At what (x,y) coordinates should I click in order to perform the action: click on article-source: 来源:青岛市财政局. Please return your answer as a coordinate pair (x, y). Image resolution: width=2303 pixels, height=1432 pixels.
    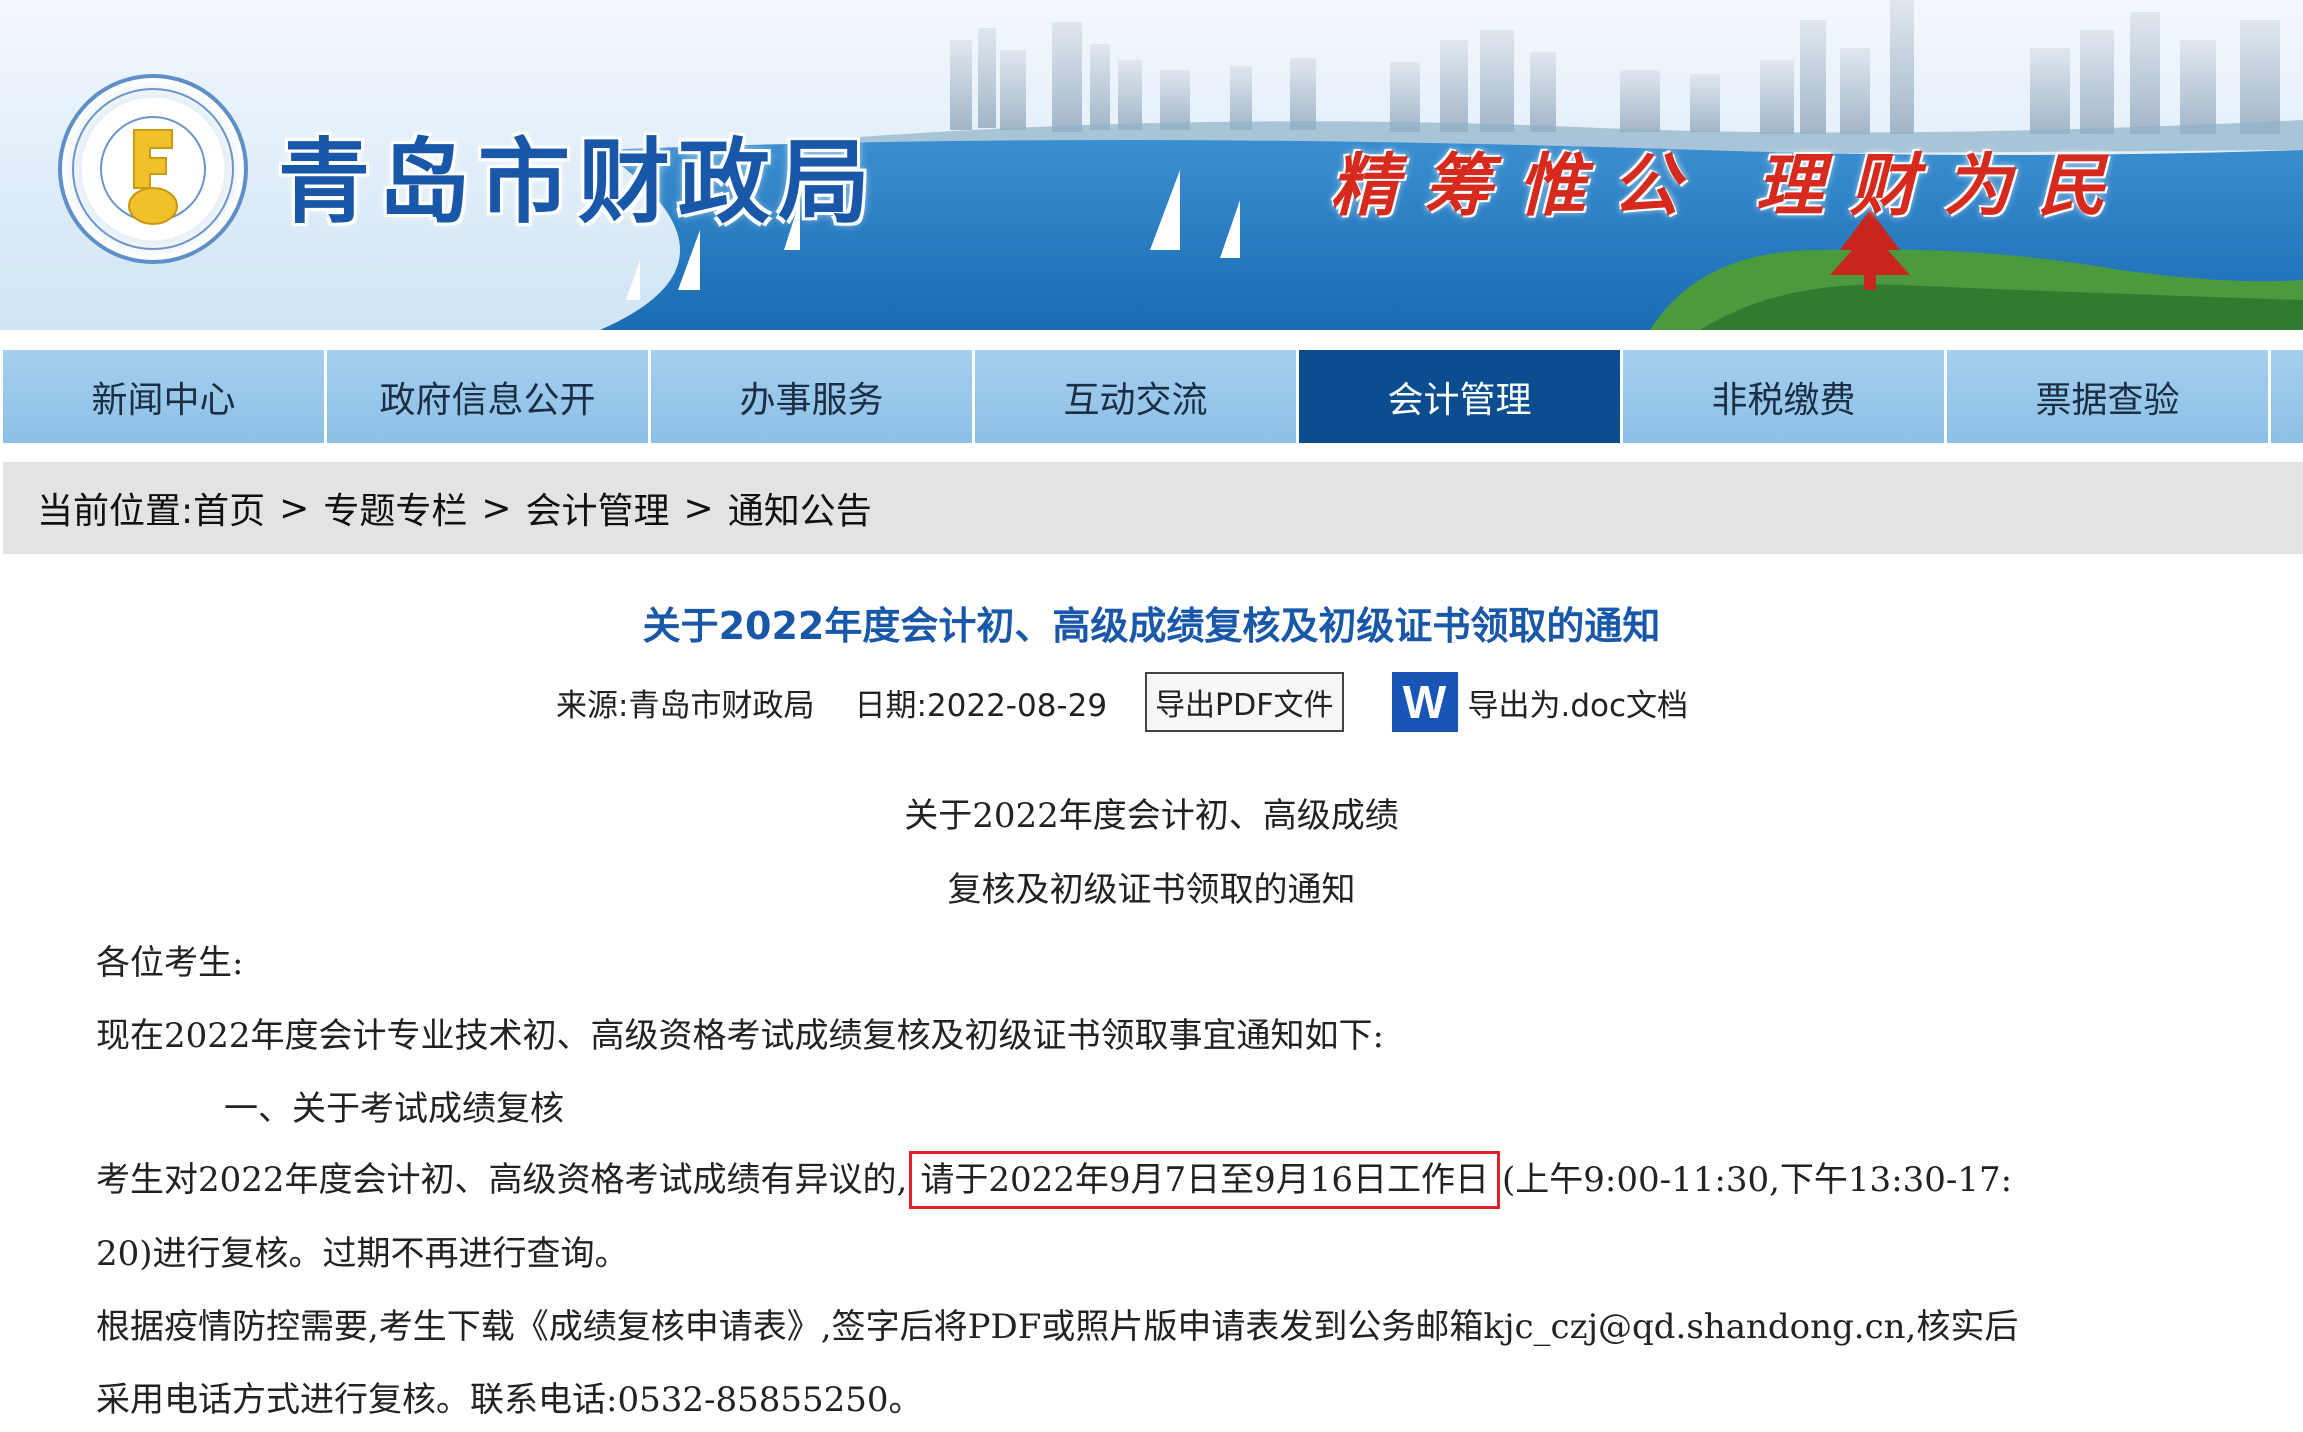
    Looking at the image, I should click on (685, 705).